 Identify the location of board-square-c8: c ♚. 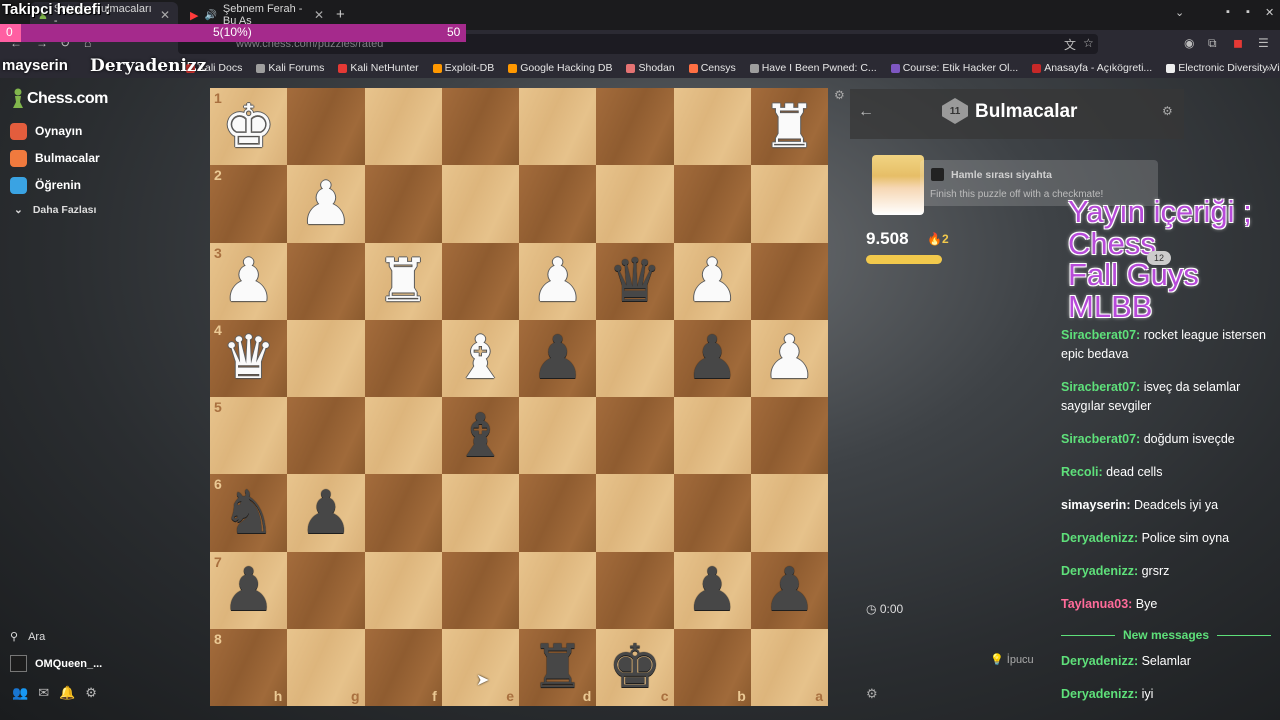
(635, 667).